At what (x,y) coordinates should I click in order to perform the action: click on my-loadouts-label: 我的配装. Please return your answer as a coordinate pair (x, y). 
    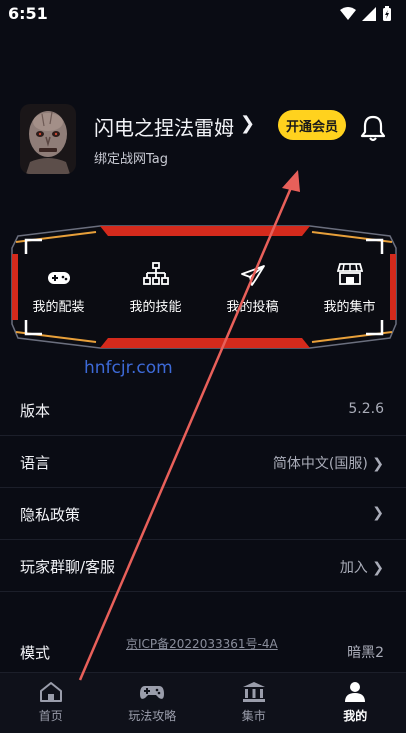
    Looking at the image, I should click on (58, 305).